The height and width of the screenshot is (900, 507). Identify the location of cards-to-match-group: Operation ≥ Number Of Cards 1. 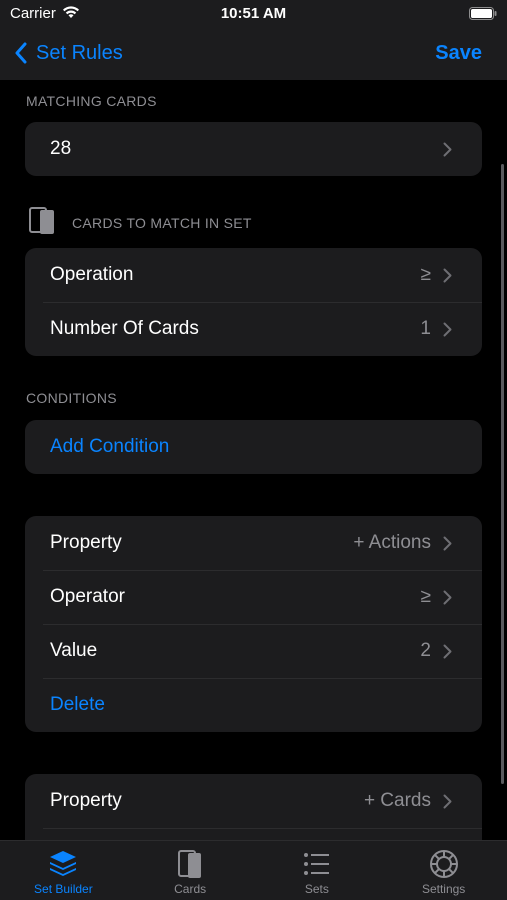
(253, 302).